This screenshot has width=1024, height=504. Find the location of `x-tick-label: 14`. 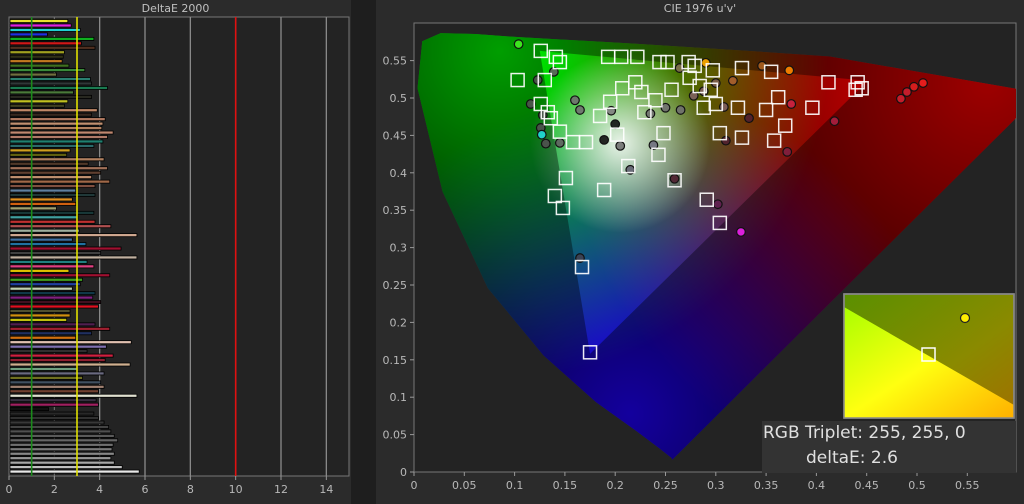

x-tick-label: 14 is located at coordinates (326, 489).